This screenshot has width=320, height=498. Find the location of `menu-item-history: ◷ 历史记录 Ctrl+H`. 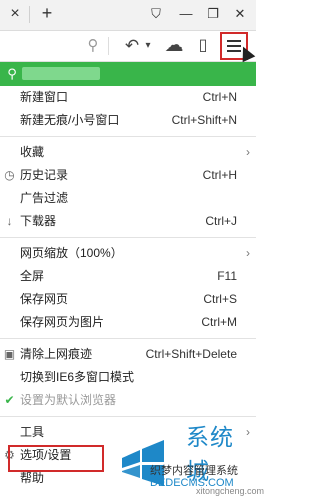

menu-item-history: ◷ 历史记录 Ctrl+H is located at coordinates (128, 175).